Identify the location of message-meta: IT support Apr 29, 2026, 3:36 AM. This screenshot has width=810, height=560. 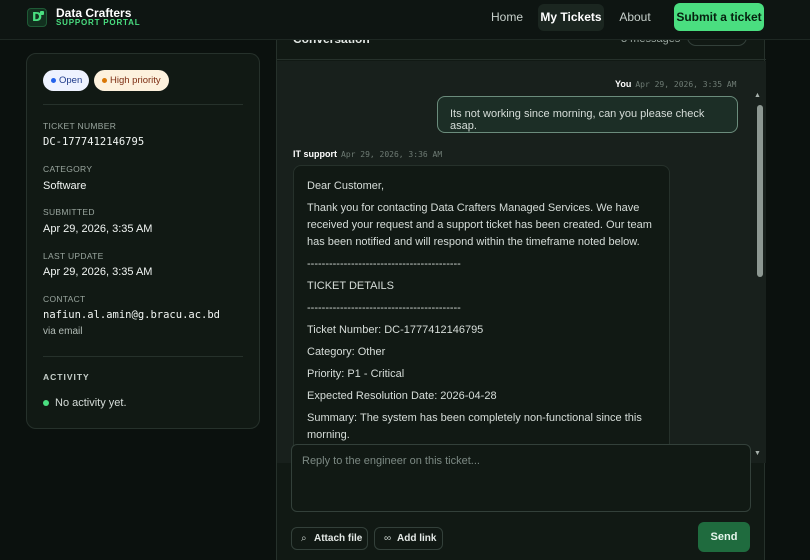
(367, 154).